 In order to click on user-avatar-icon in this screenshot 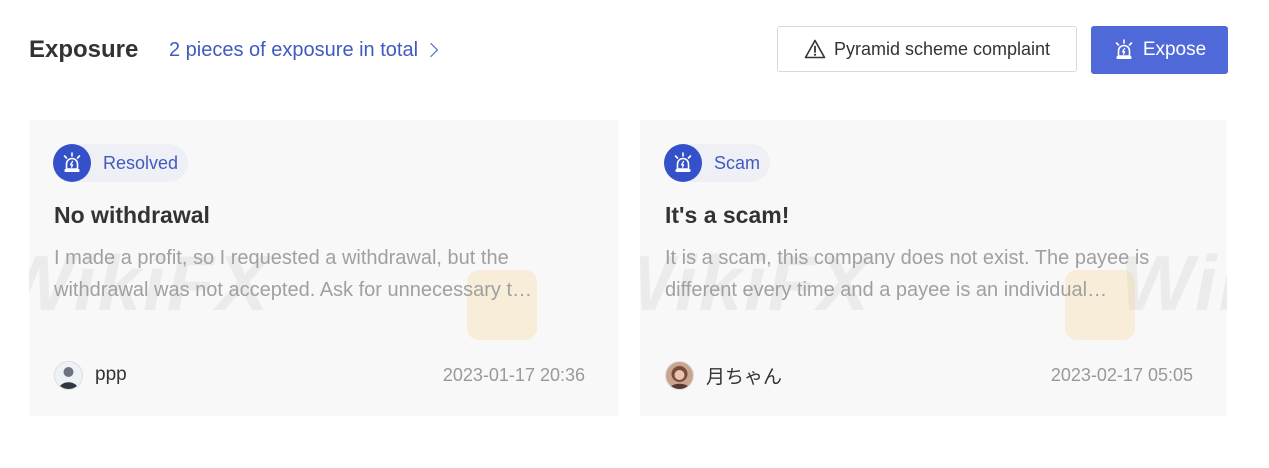, I will do `click(68, 375)`.